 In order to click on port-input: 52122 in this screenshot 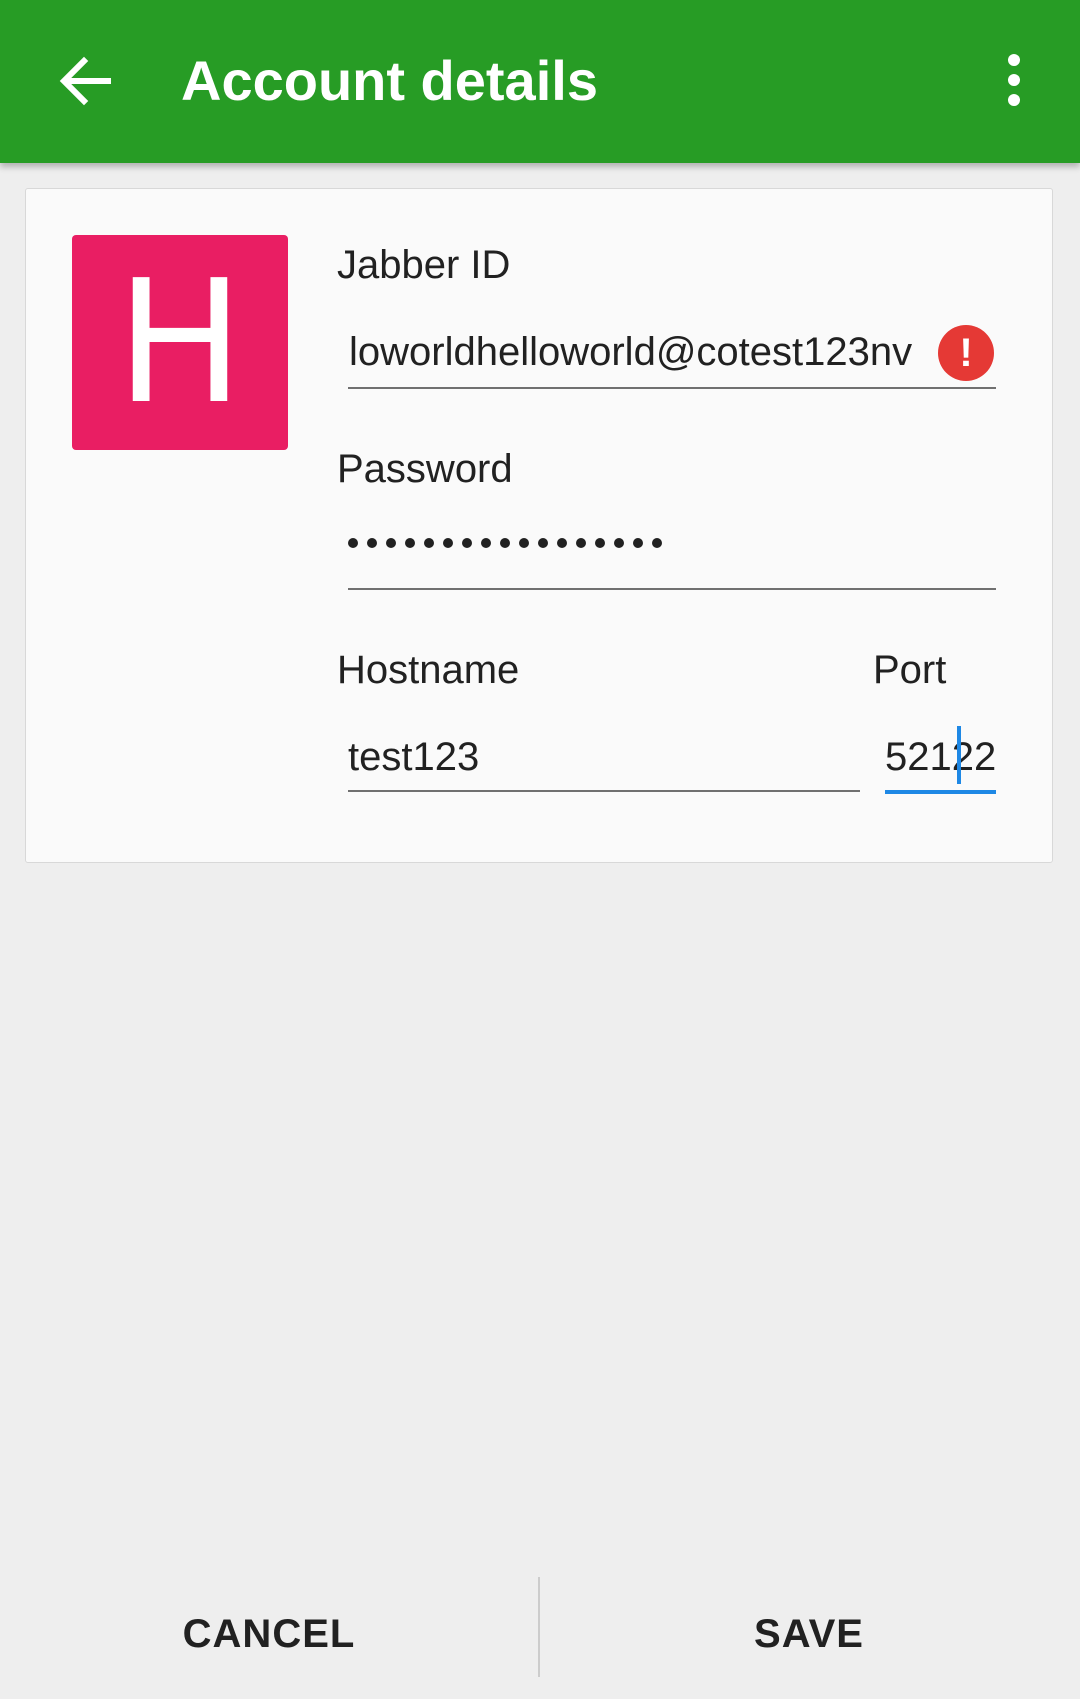, I will do `click(944, 757)`.